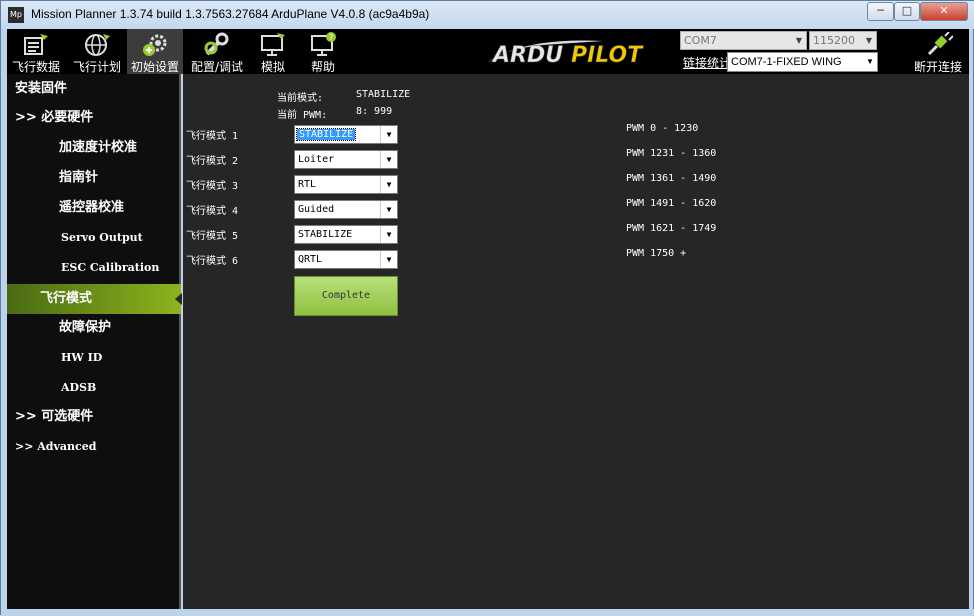 Image resolution: width=974 pixels, height=616 pixels. I want to click on disconnect-button: 断开连接, so click(938, 51).